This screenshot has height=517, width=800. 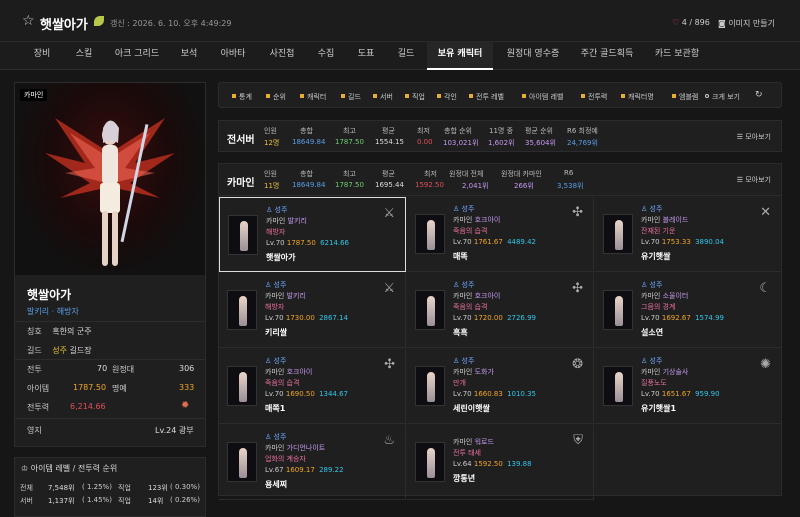 What do you see at coordinates (607, 56) in the screenshot?
I see `tab-weekly-gold: 주간 골드획득` at bounding box center [607, 56].